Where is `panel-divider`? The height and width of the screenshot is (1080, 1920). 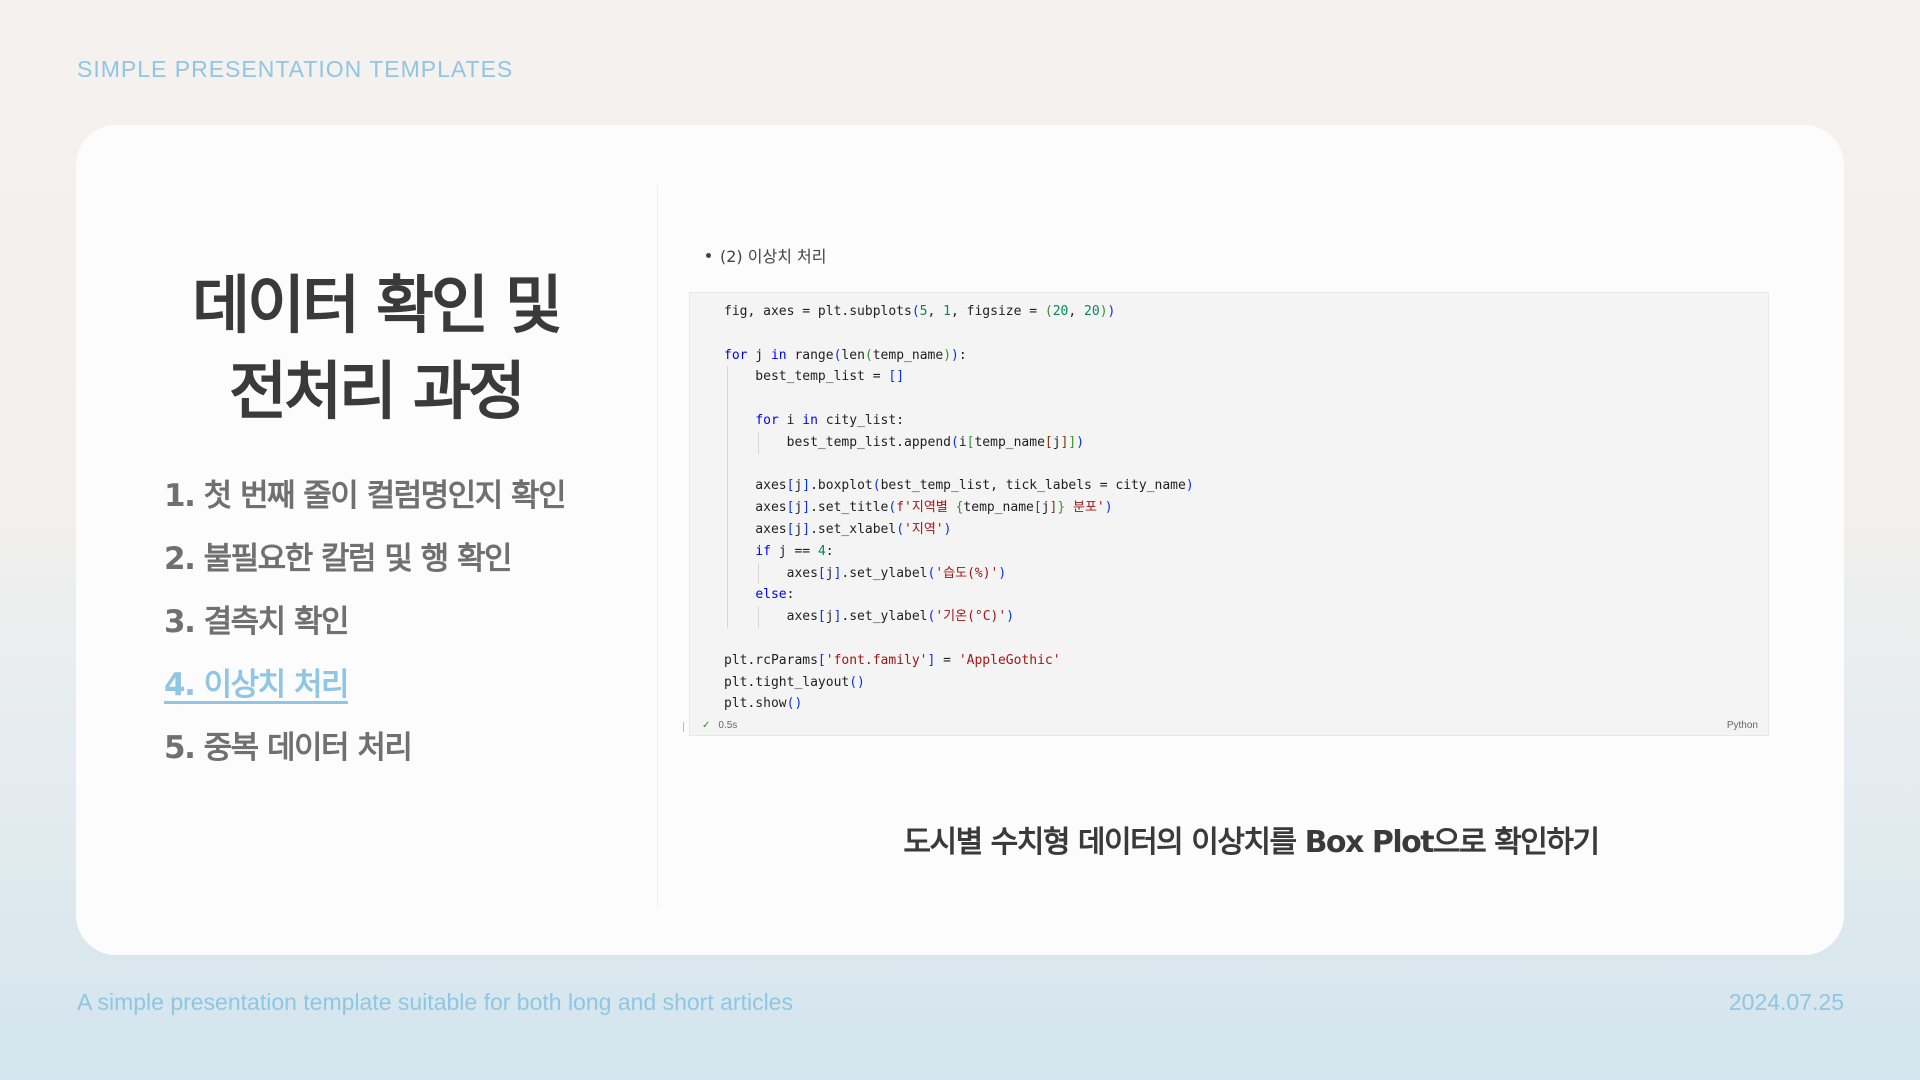
panel-divider is located at coordinates (657, 545).